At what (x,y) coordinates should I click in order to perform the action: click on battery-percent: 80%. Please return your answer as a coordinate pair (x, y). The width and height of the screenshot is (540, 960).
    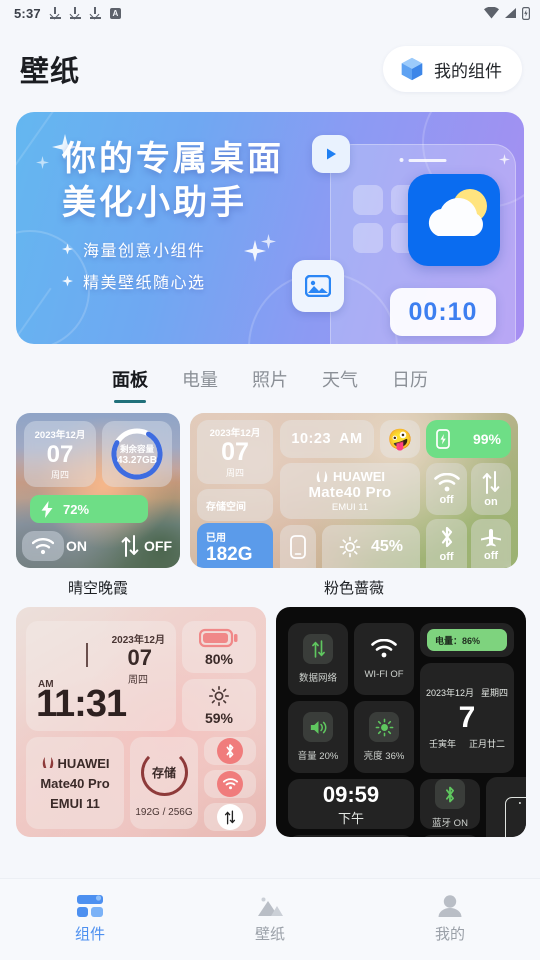
    Looking at the image, I should click on (219, 658).